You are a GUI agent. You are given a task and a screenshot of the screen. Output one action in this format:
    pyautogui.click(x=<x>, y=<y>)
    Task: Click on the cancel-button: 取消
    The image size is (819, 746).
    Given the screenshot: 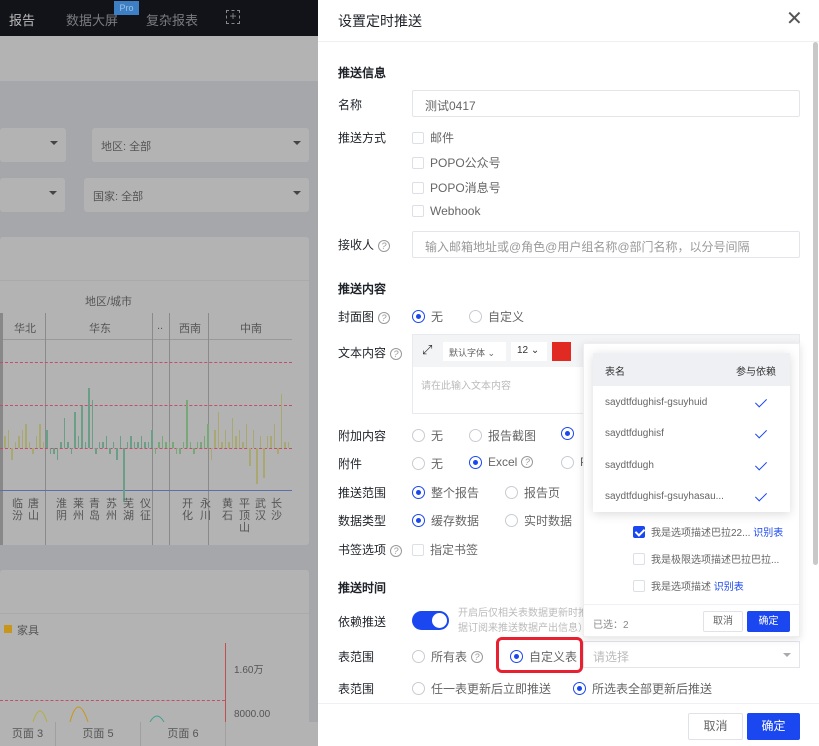 What is the action you would take?
    pyautogui.click(x=715, y=726)
    